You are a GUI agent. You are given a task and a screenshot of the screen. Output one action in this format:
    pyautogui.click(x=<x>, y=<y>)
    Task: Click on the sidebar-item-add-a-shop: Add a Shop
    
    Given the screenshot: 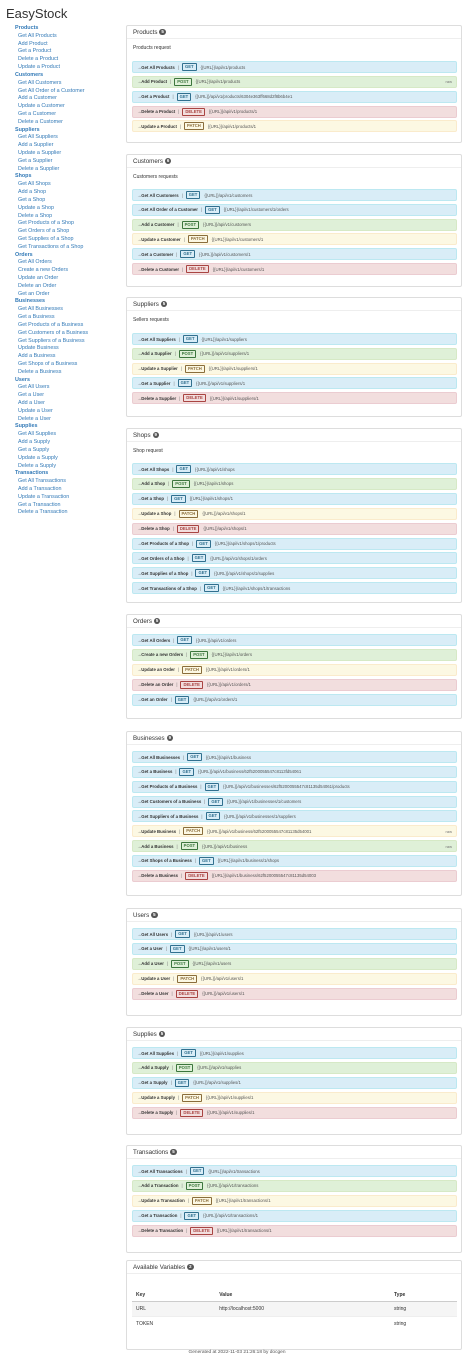 What is the action you would take?
    pyautogui.click(x=70, y=193)
    